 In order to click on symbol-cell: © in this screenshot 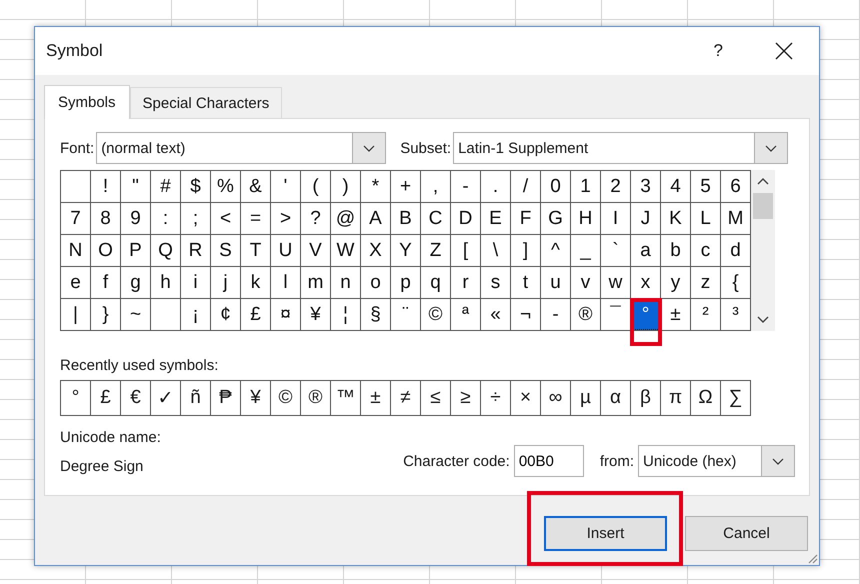, I will do `click(436, 315)`.